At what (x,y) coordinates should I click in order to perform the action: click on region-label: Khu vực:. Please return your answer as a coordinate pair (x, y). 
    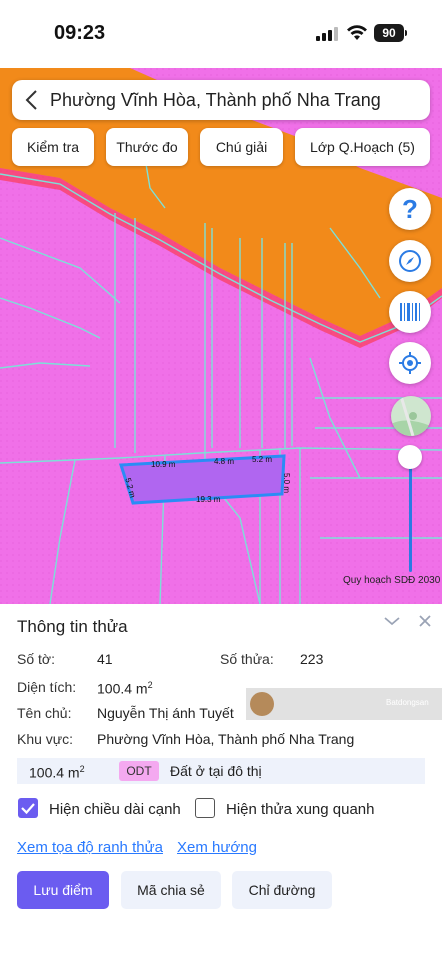
    Looking at the image, I should click on (45, 739).